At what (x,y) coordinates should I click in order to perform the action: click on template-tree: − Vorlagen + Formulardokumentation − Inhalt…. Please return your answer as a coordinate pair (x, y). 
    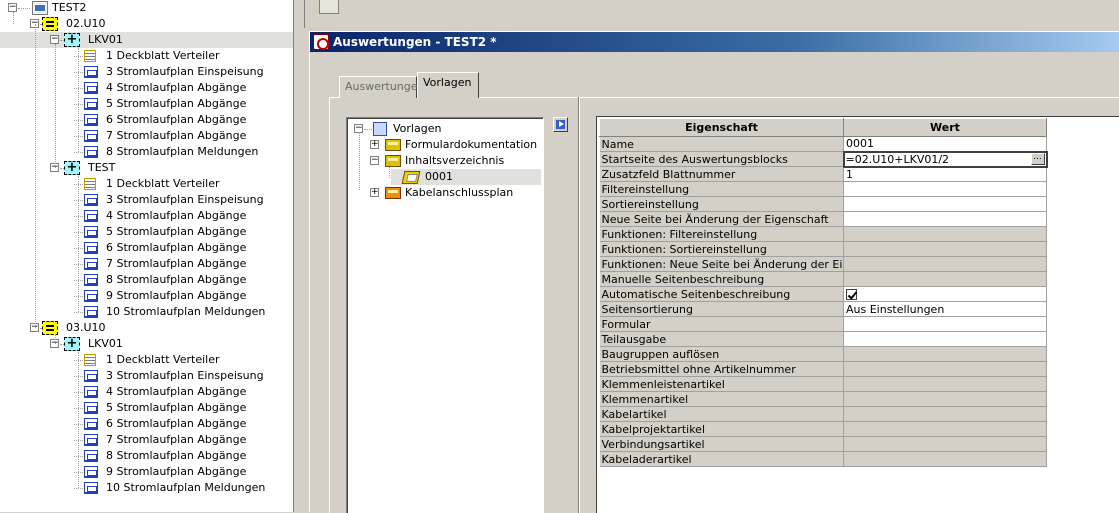
    Looking at the image, I should click on (445, 315).